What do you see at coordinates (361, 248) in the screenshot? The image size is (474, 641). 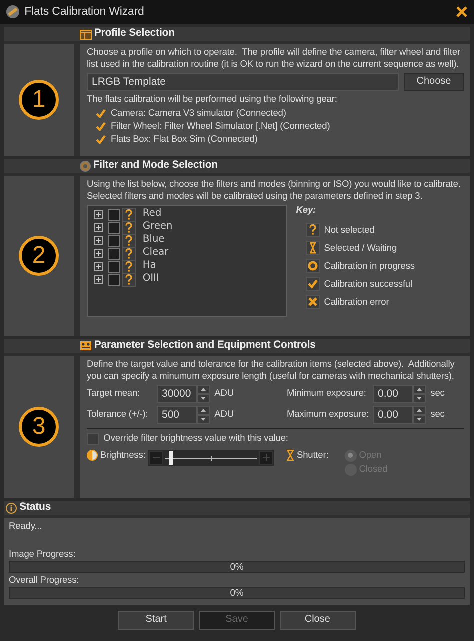 I see `key-label: Selected / Waiting` at bounding box center [361, 248].